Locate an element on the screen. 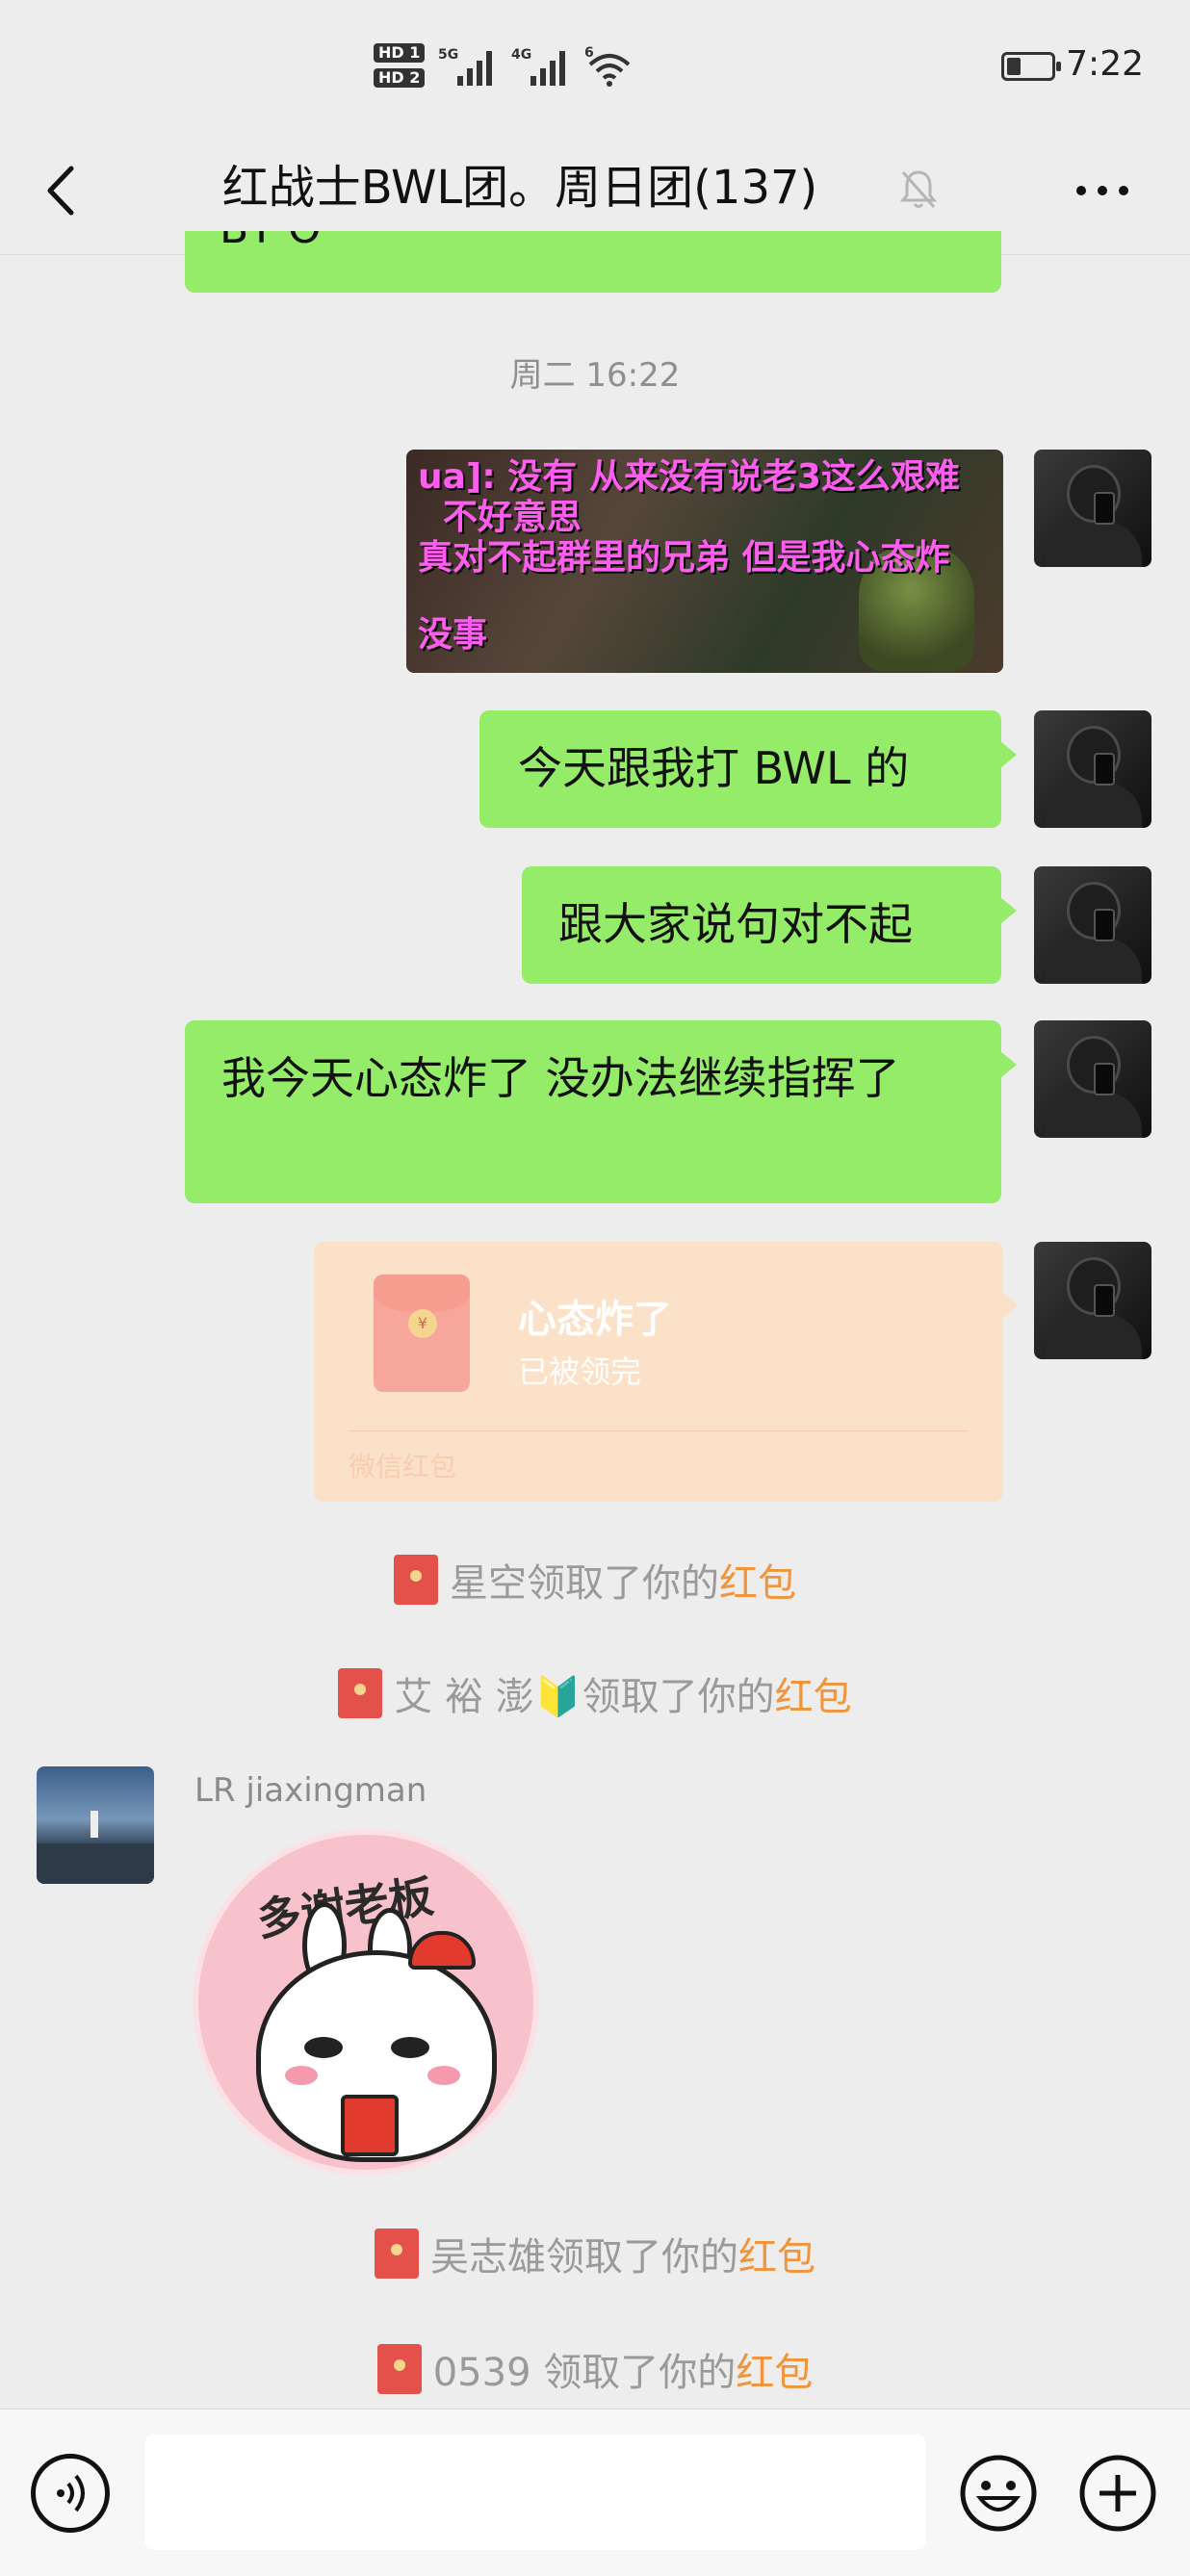 This screenshot has height=2576, width=1190. wifi-icon: 6 is located at coordinates (608, 66).